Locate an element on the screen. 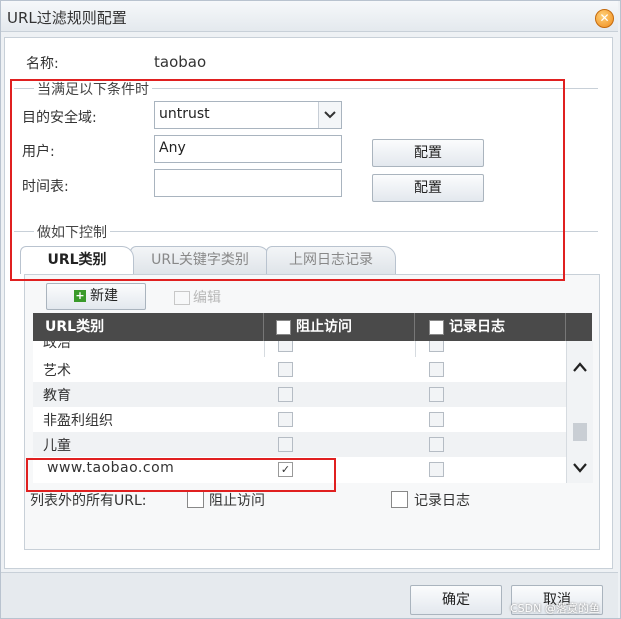  ok-button: 确定 is located at coordinates (456, 600).